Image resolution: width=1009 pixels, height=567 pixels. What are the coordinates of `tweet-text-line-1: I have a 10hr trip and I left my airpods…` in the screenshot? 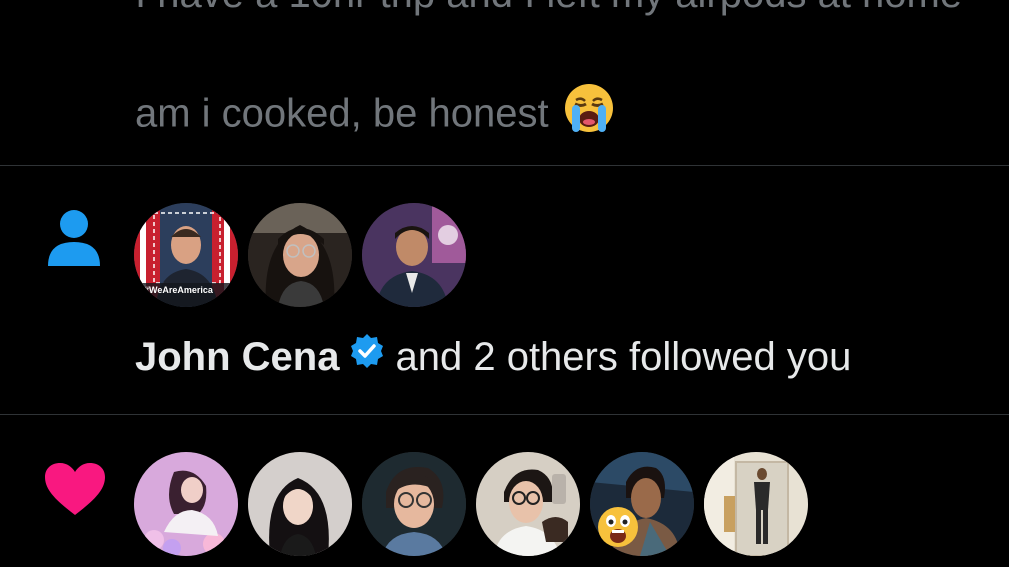 It's located at (572, 8).